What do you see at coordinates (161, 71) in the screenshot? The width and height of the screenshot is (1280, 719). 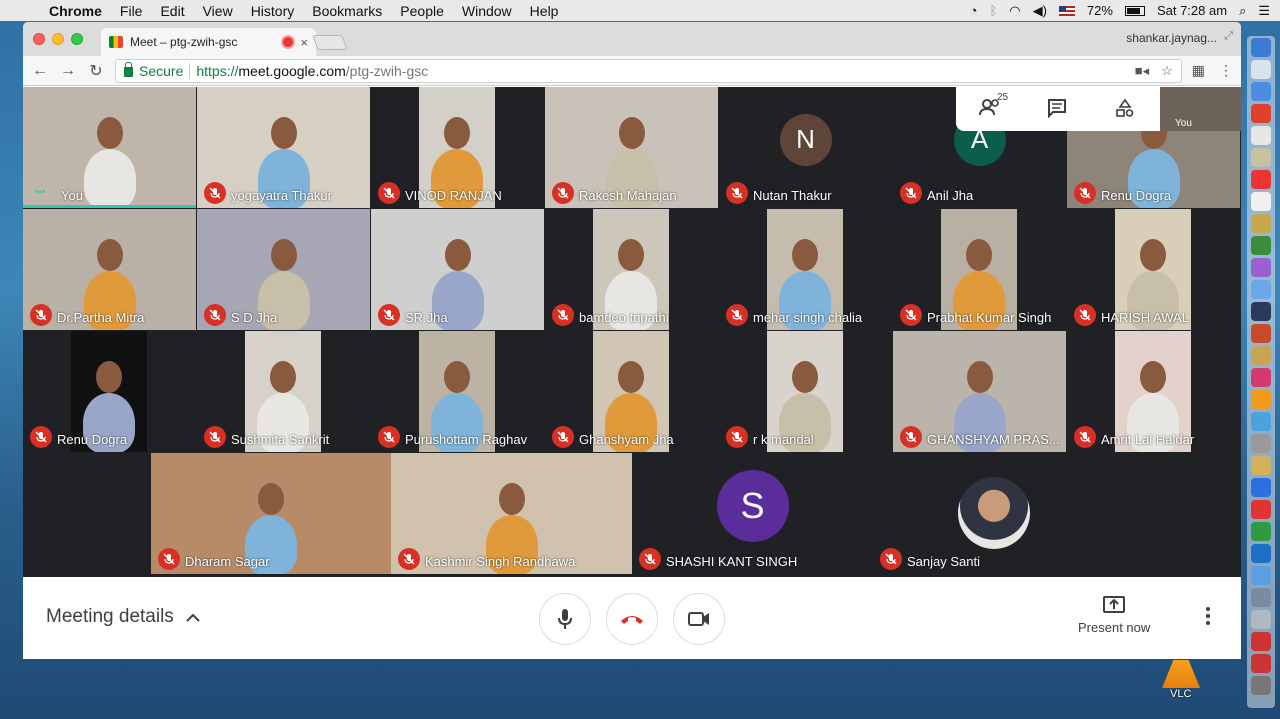 I see `secure-label: Secure` at bounding box center [161, 71].